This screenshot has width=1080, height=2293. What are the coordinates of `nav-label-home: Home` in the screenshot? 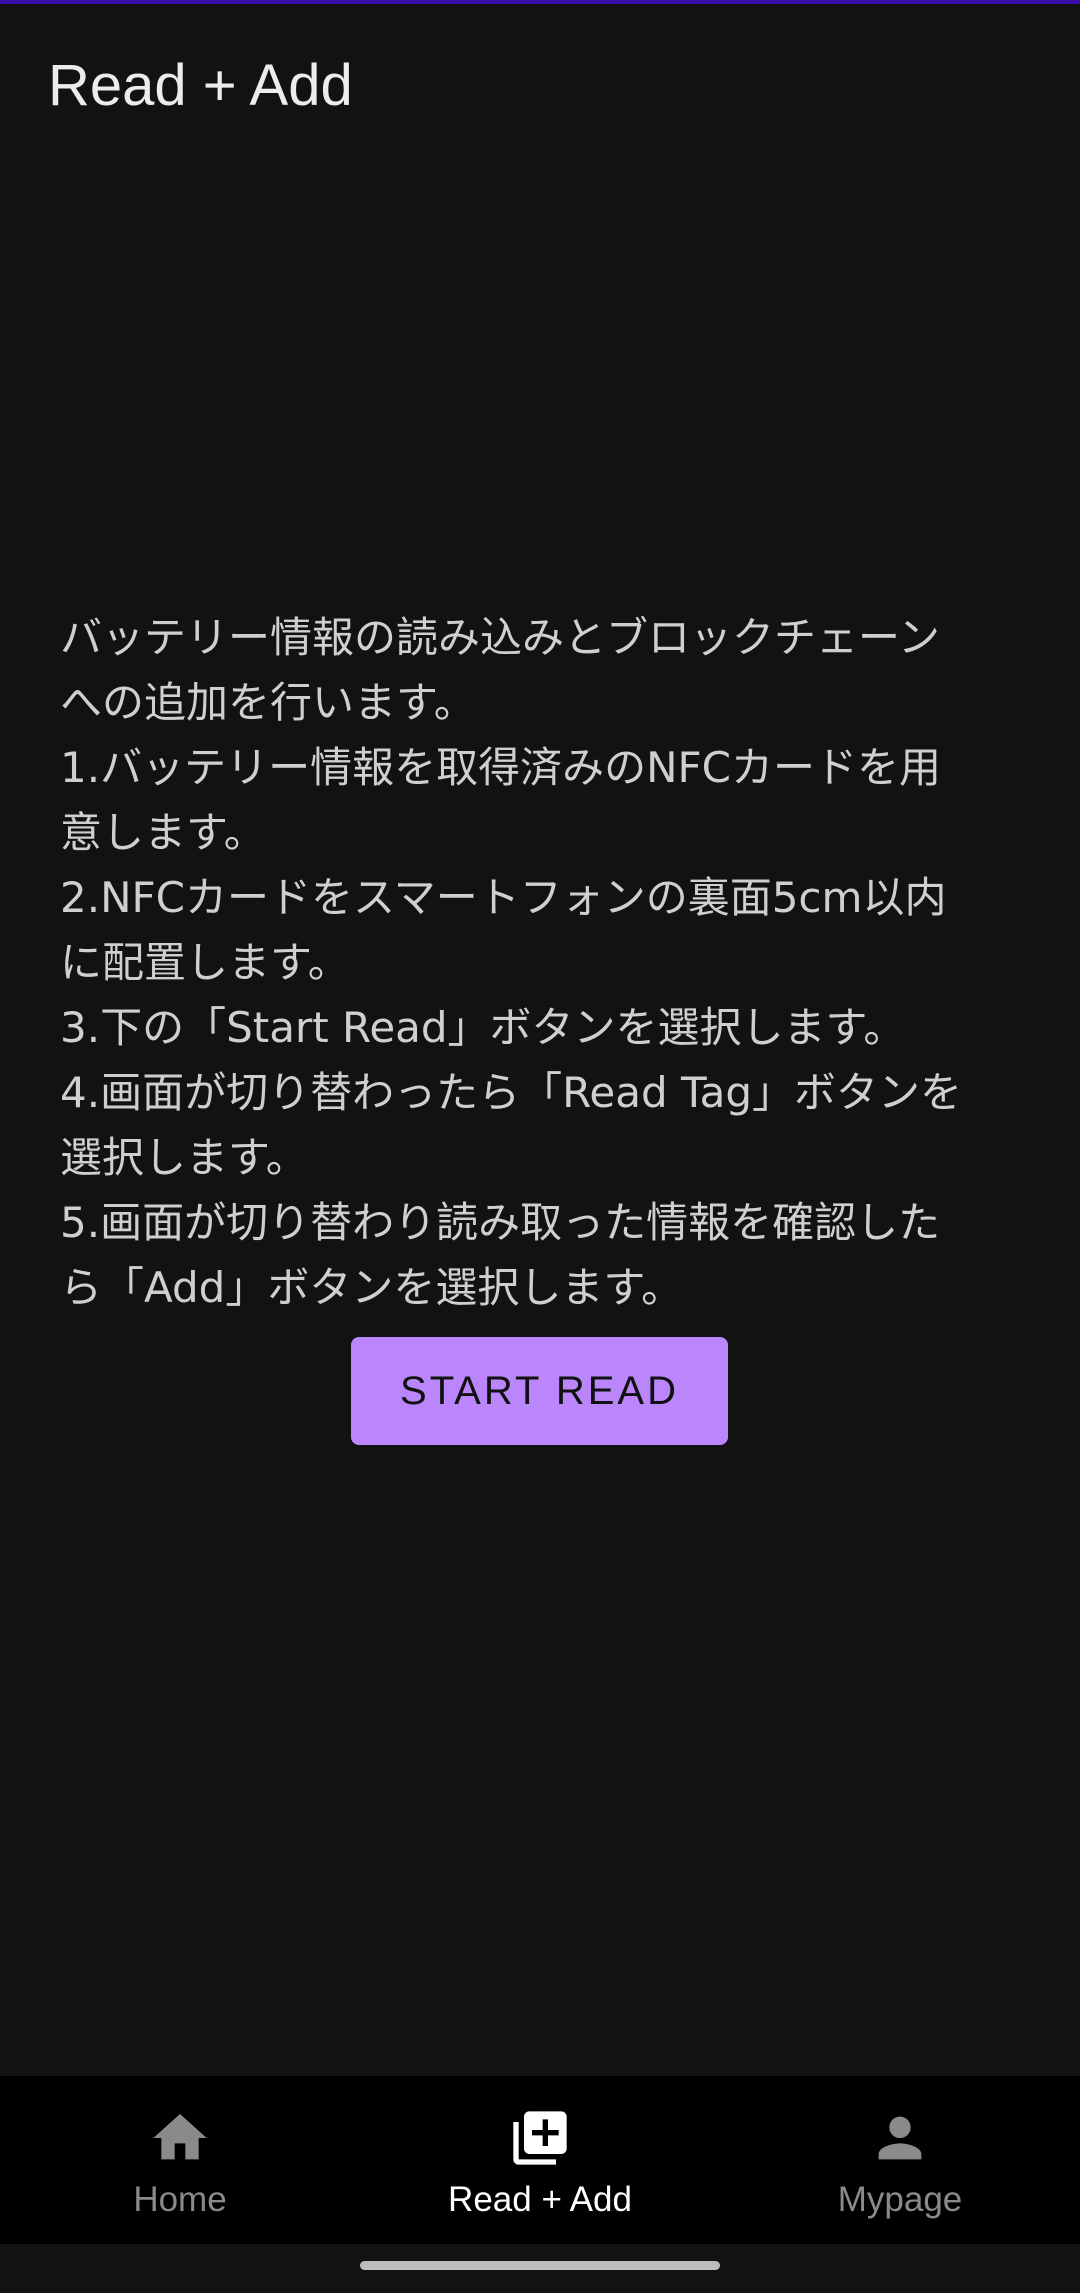 It's located at (180, 2199).